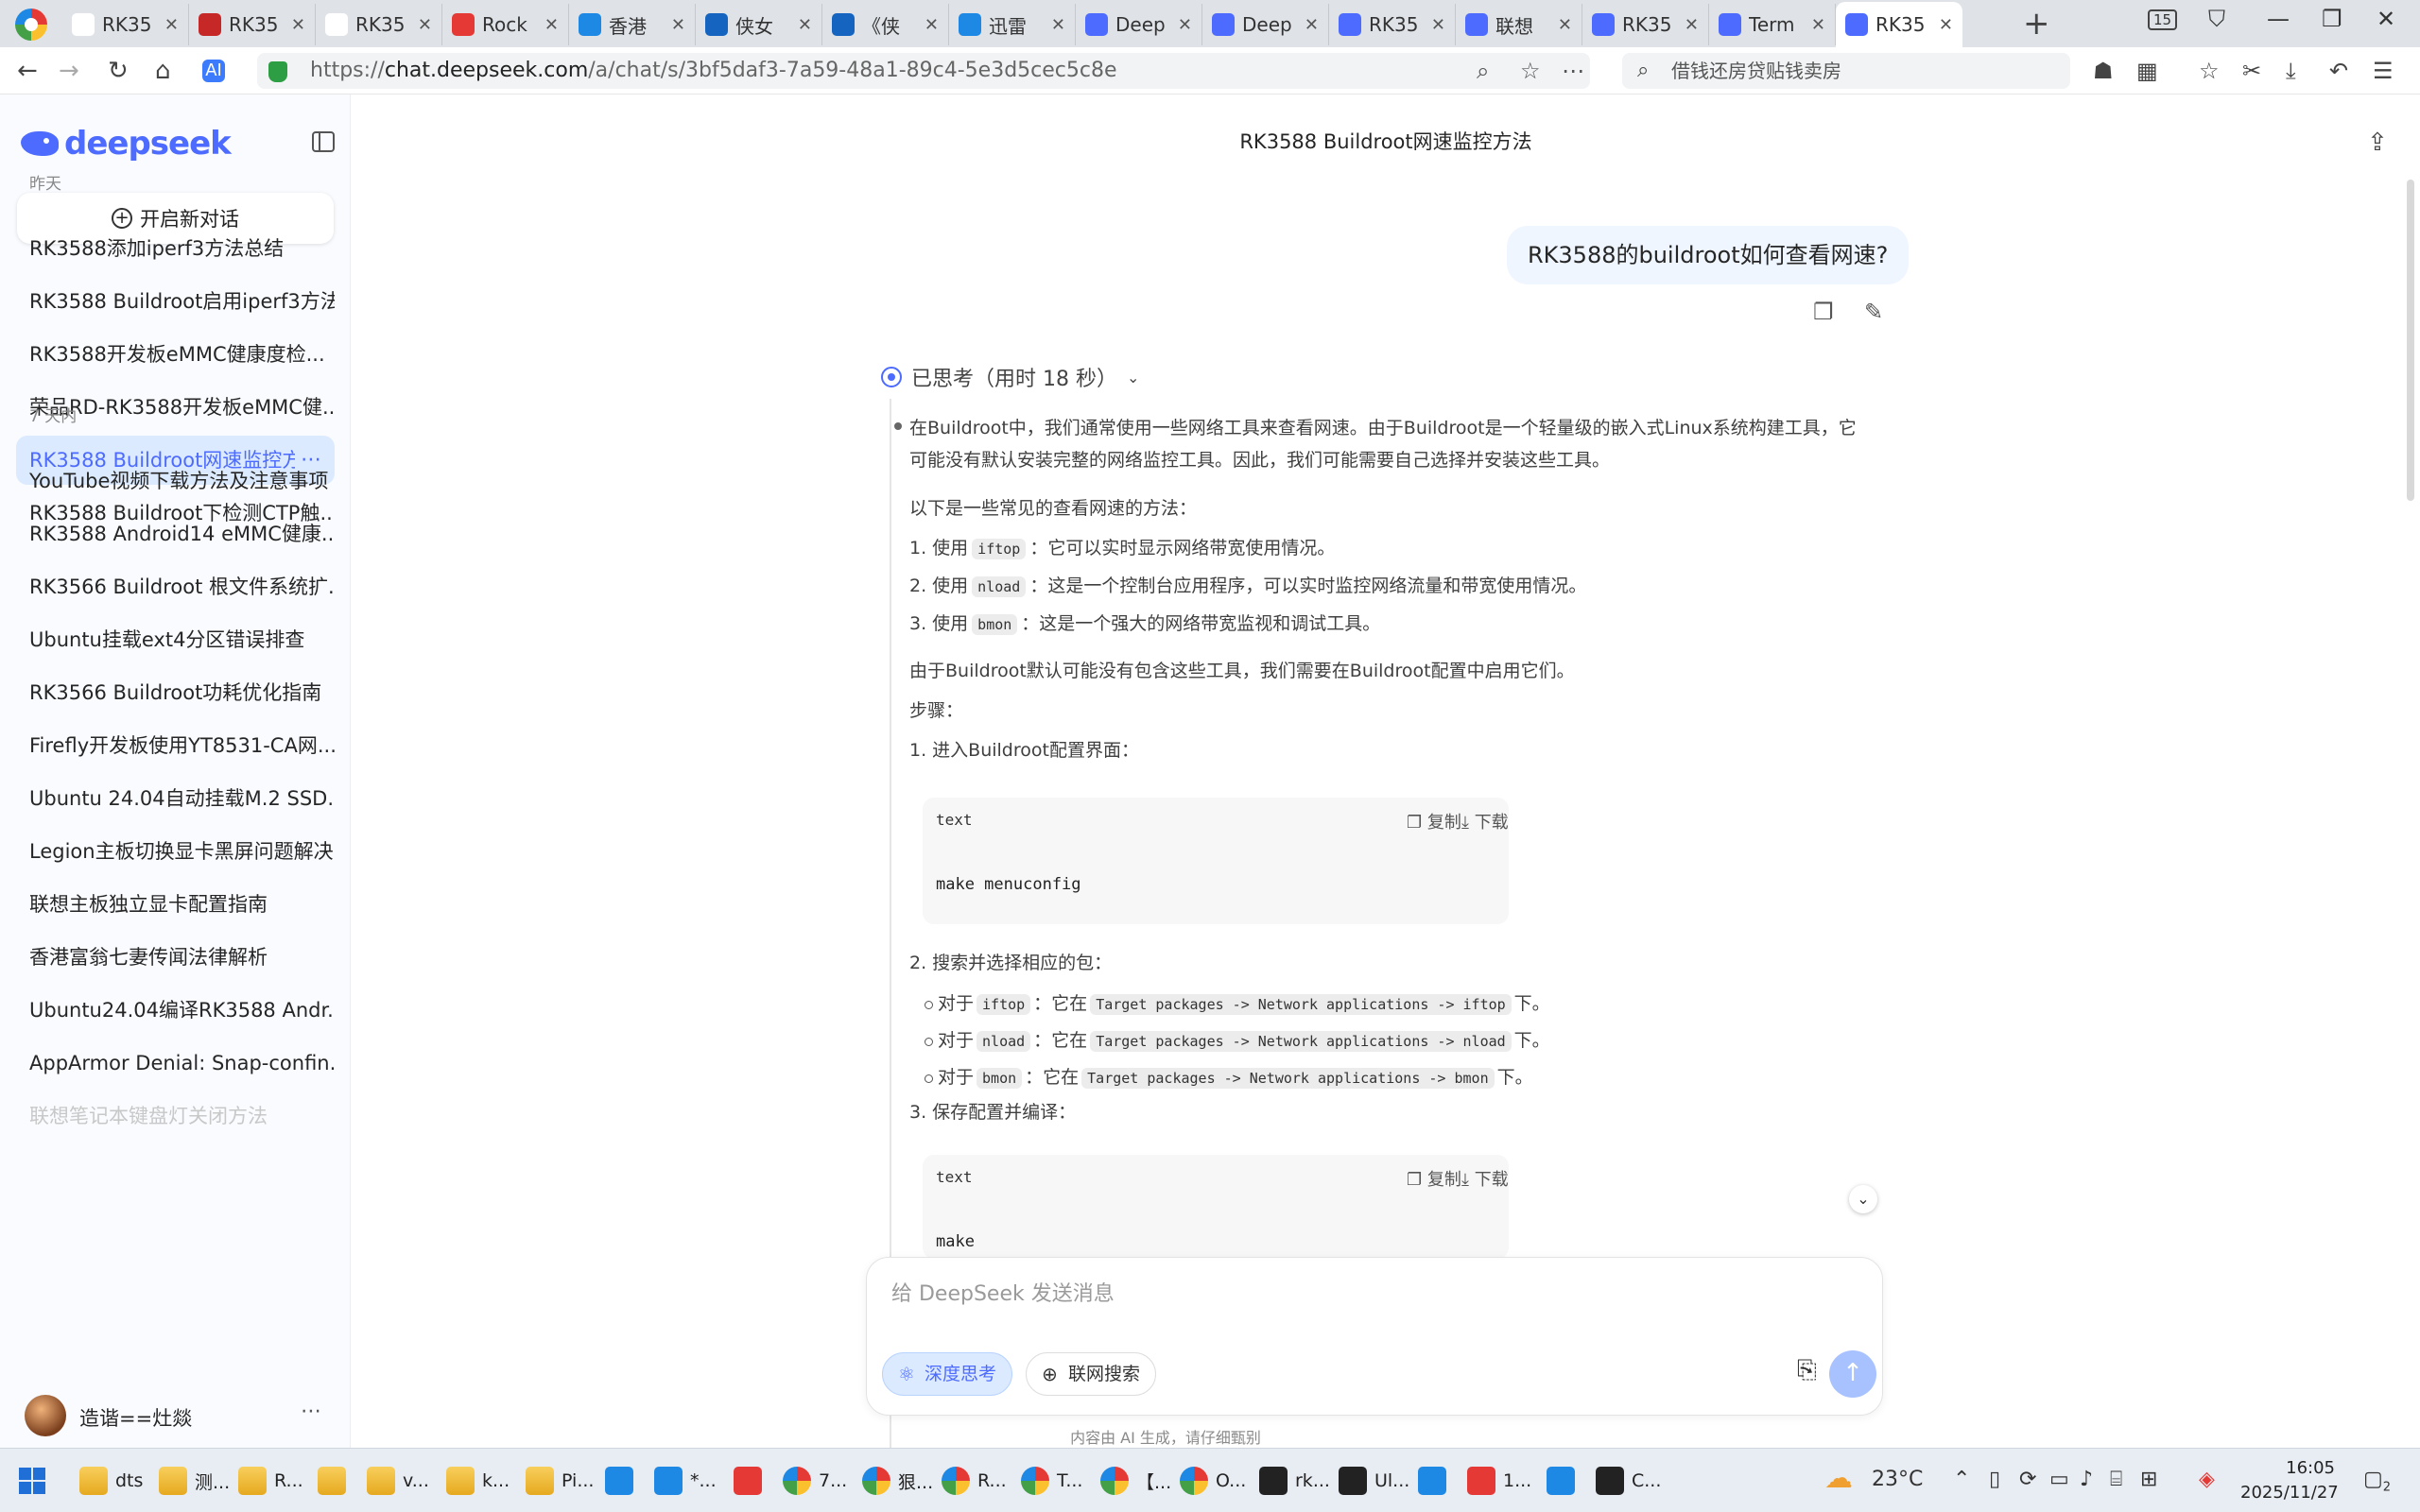 This screenshot has width=2420, height=1512. What do you see at coordinates (1807, 1370) in the screenshot?
I see `attach-icon: ⎘` at bounding box center [1807, 1370].